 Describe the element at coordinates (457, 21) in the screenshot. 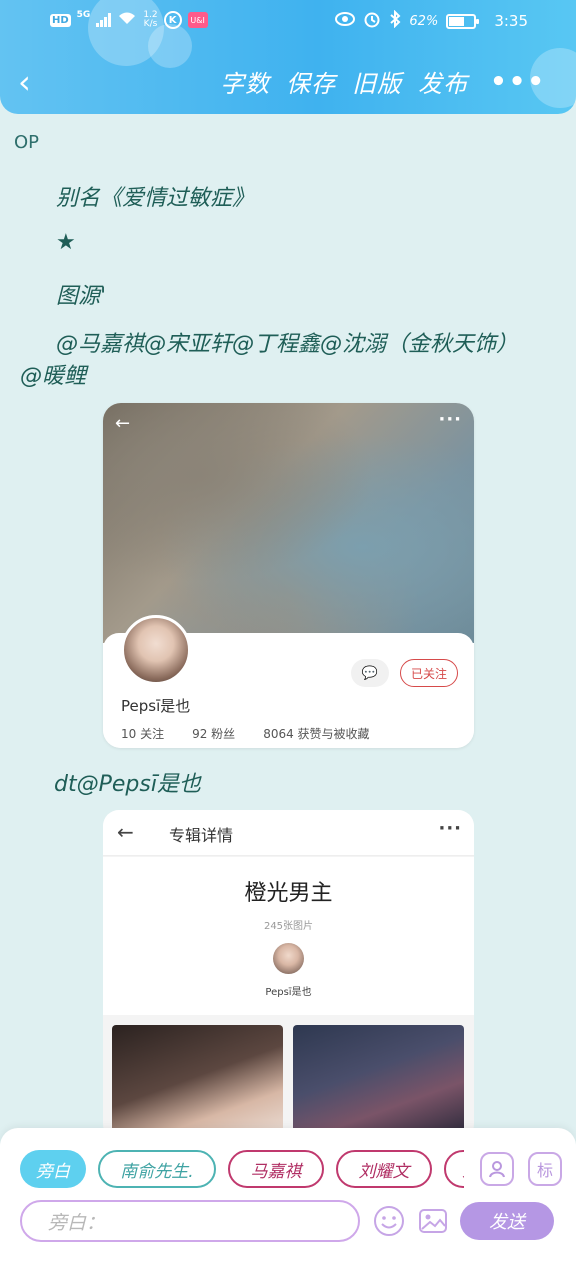

I see `battery-fill` at that location.